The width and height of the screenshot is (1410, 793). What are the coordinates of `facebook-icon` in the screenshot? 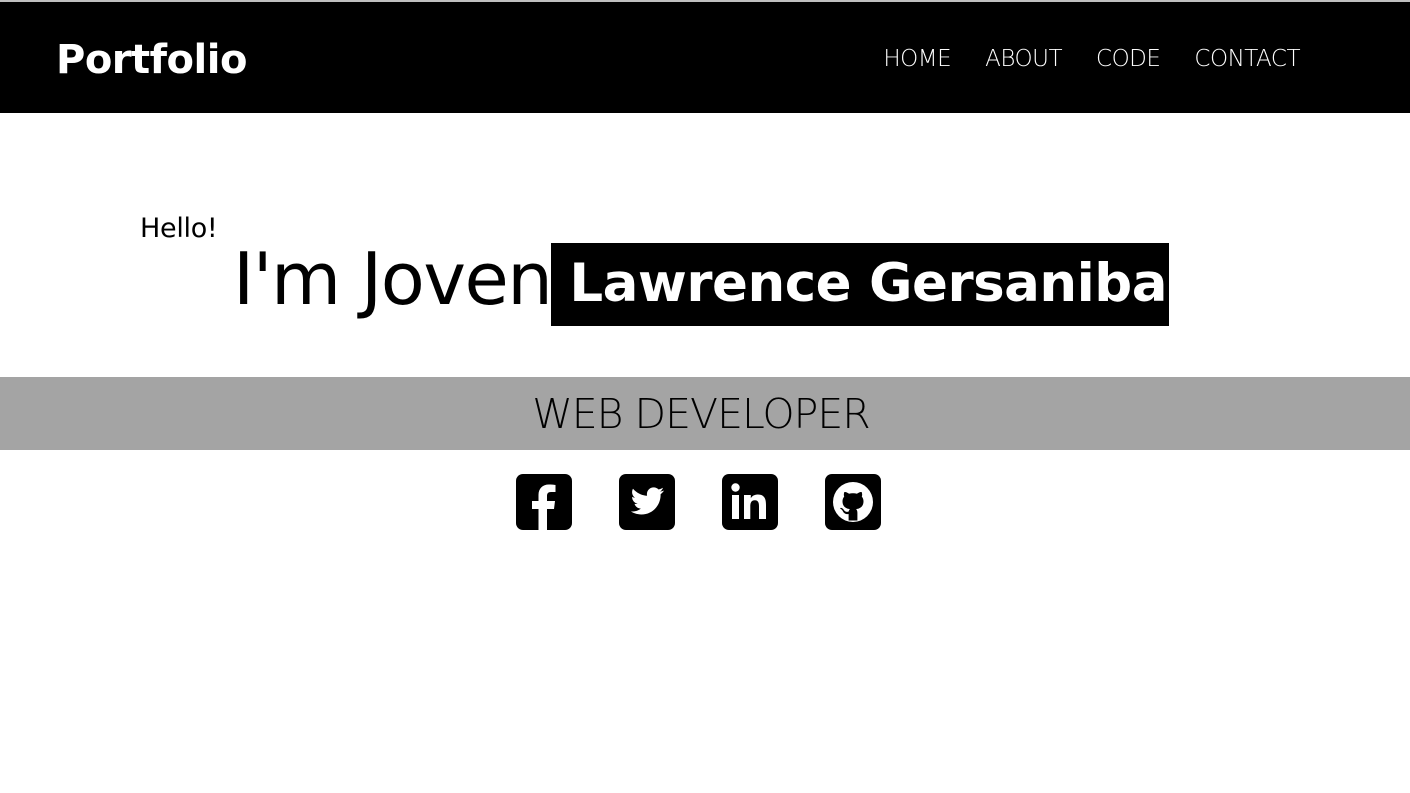 It's located at (544, 507).